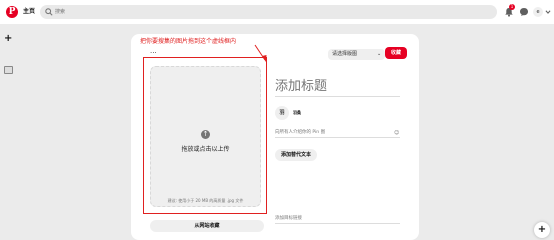 The width and height of the screenshot is (554, 240). Describe the element at coordinates (205, 200) in the screenshot. I see `upload-recommendation: 建议: 使用小于 20 MB 的高质量 .jpg 文件` at that location.